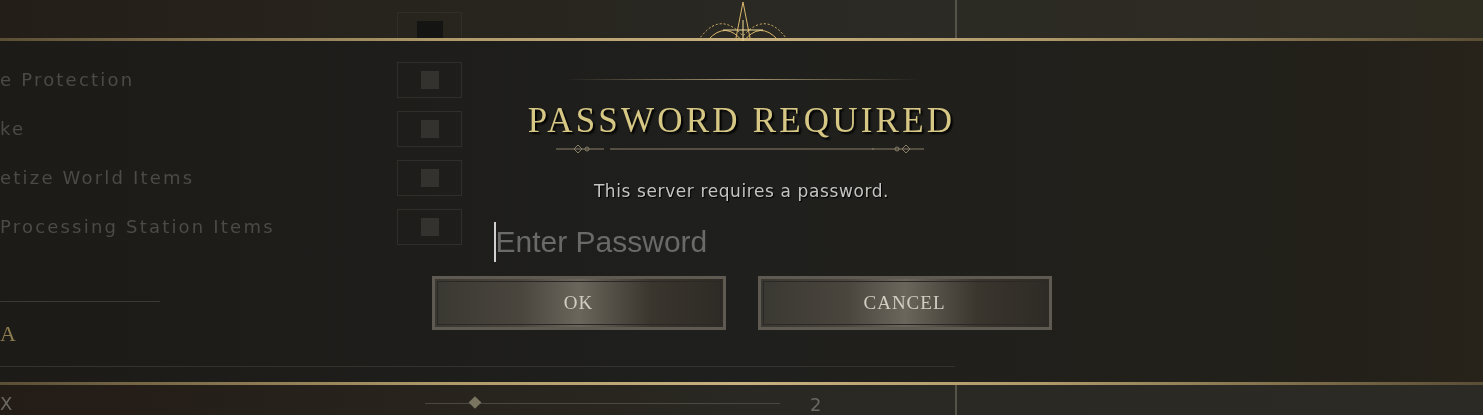 The image size is (1483, 415). I want to click on slider-thumb, so click(475, 402).